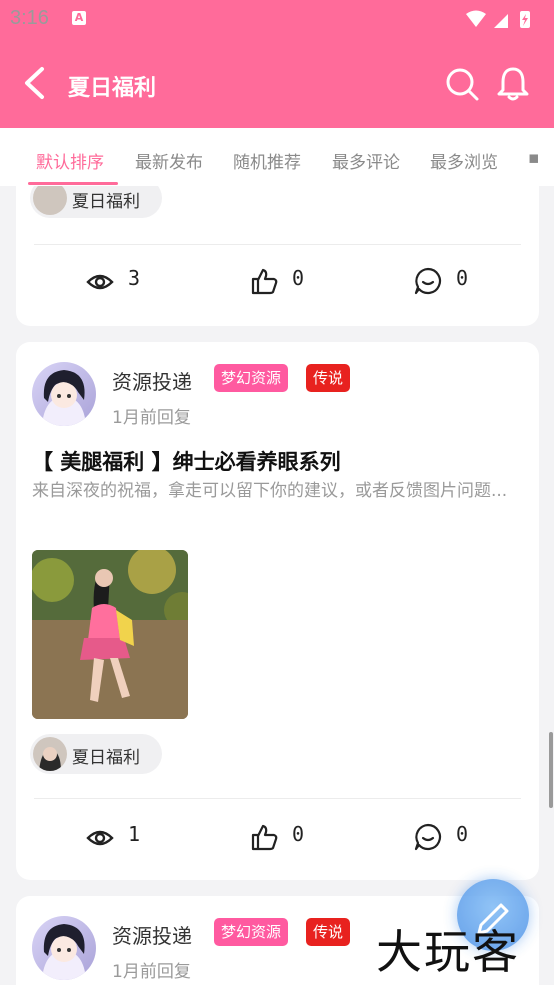  Describe the element at coordinates (110, 634) in the screenshot. I see `post-image` at that location.